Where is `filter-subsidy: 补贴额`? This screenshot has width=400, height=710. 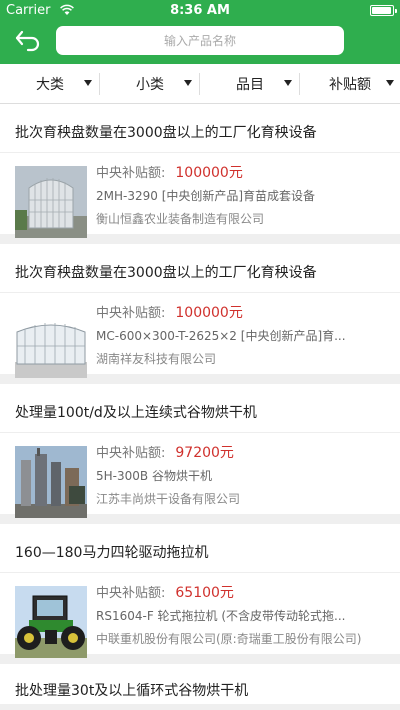
filter-subsidy: 补贴额 is located at coordinates (350, 83).